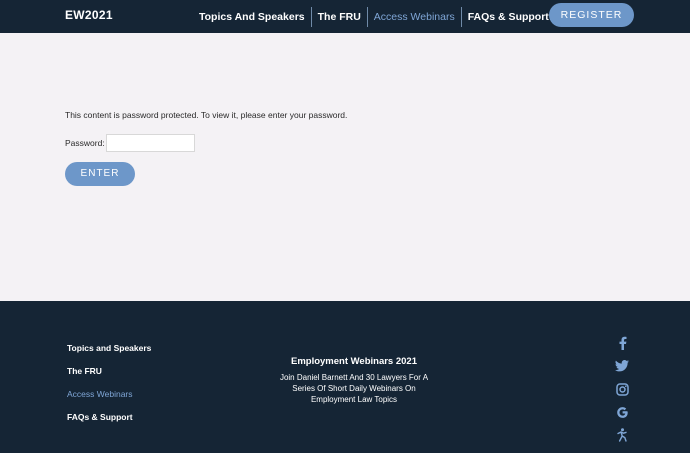  Describe the element at coordinates (150, 143) in the screenshot. I see `password-input` at that location.